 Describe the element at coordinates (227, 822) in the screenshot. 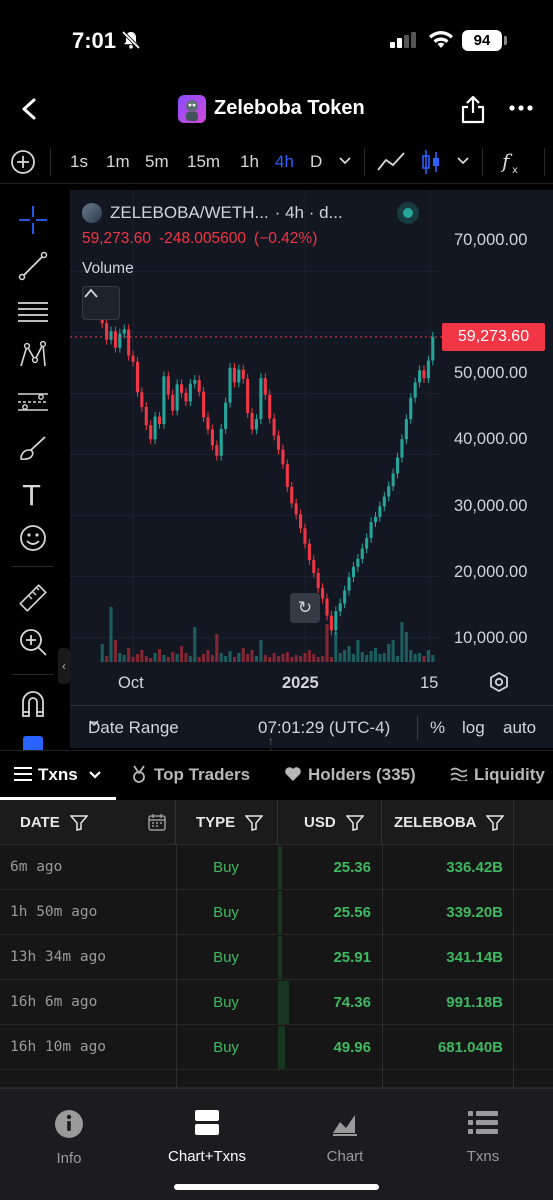

I see `column-header-type: TYPE` at that location.